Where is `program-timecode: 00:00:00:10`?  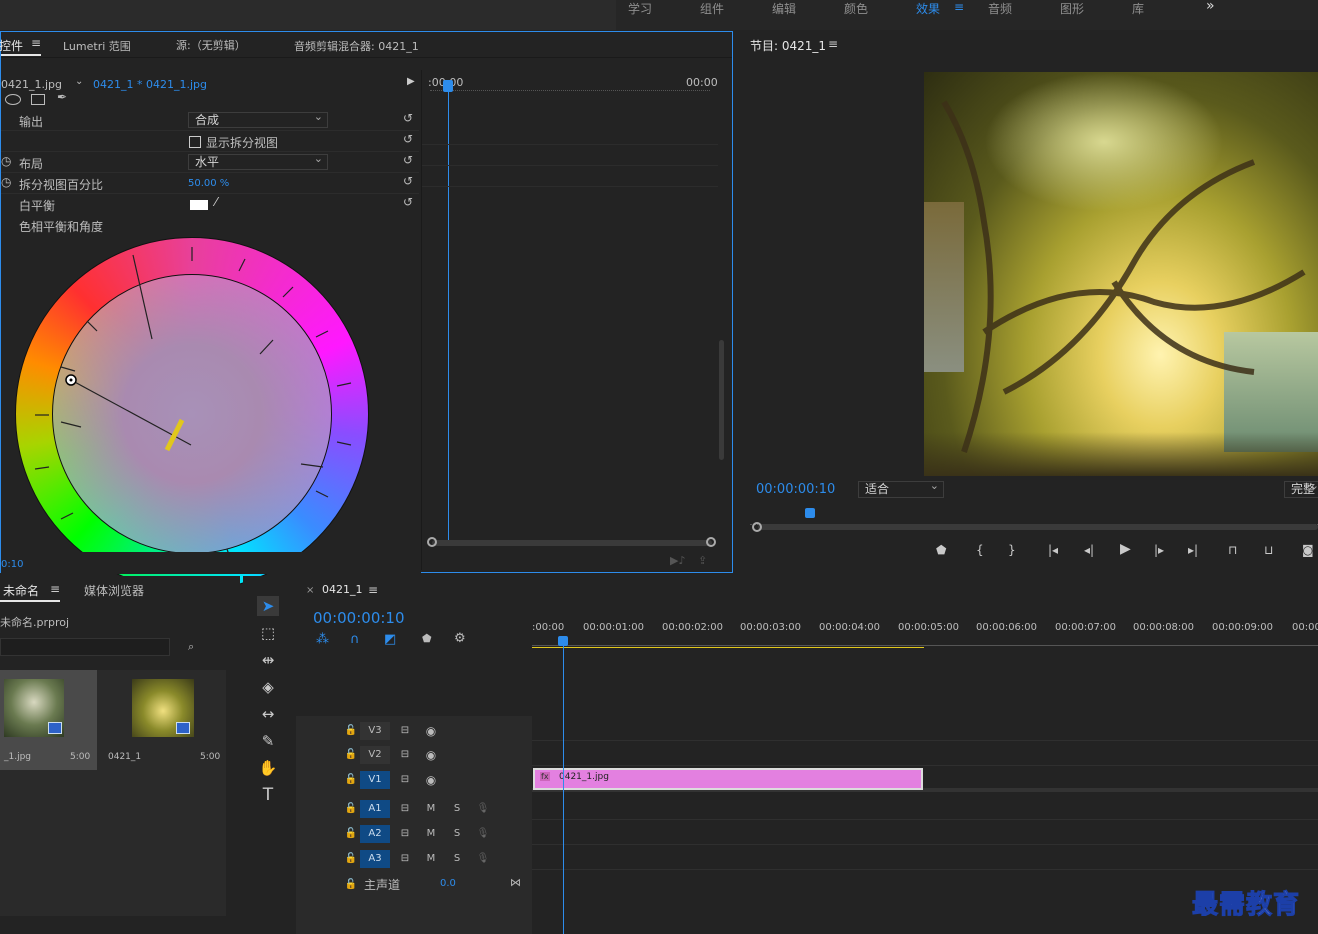
program-timecode: 00:00:00:10 is located at coordinates (795, 489).